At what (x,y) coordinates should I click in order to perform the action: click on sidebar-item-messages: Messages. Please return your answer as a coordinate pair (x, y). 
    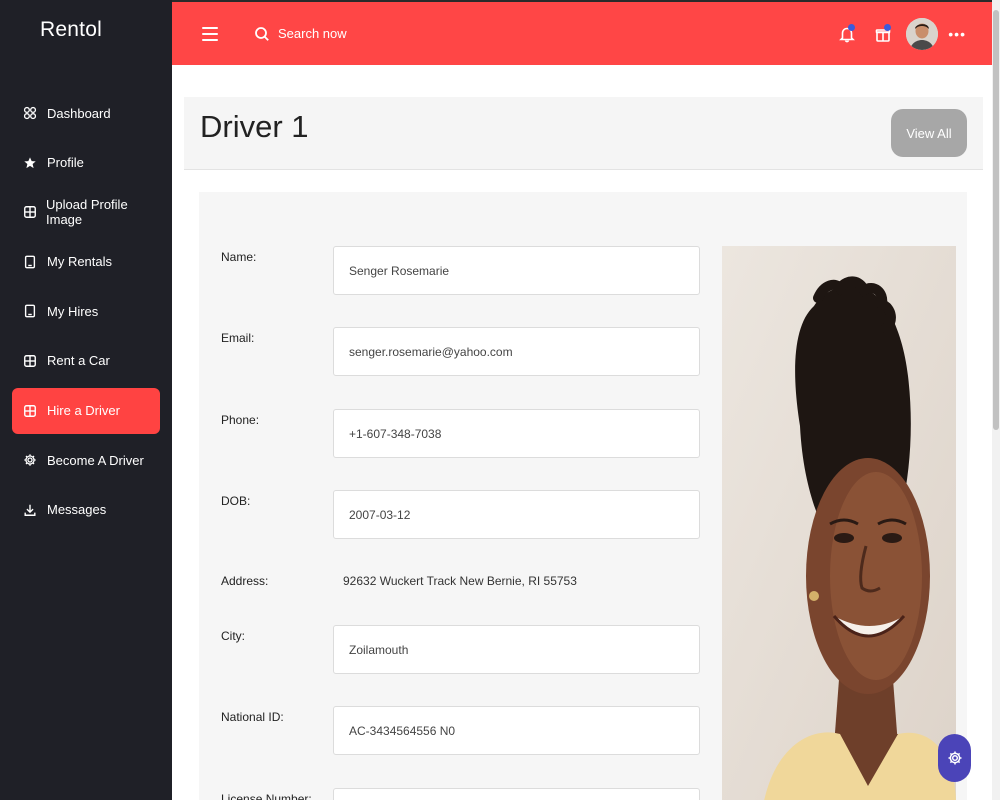
    Looking at the image, I should click on (86, 510).